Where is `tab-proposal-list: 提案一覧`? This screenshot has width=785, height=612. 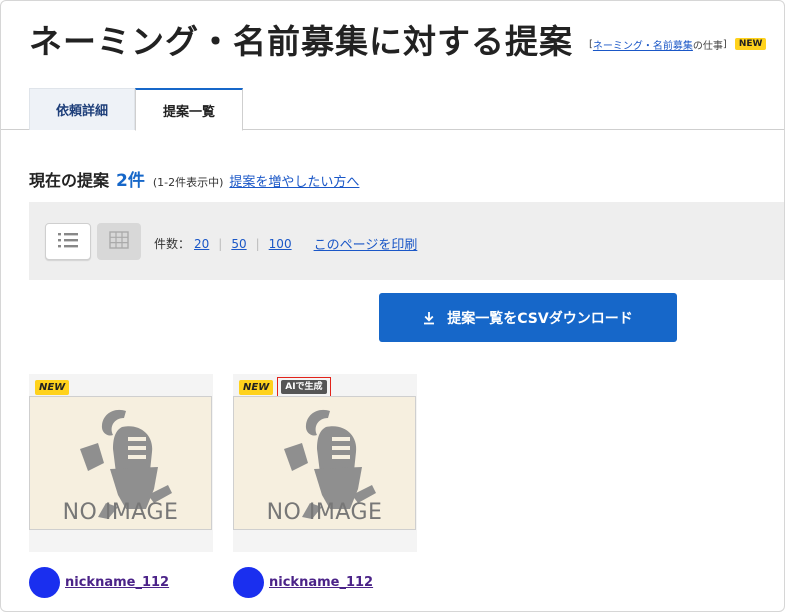
tab-proposal-list: 提案一覧 is located at coordinates (189, 109).